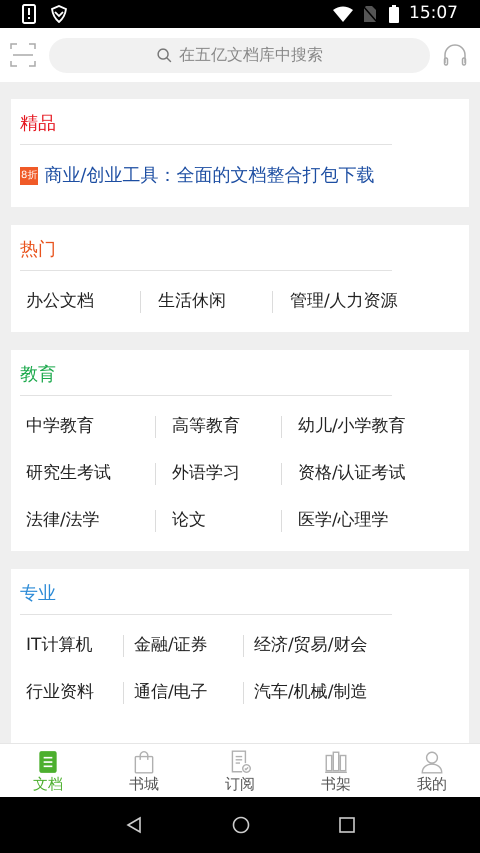  I want to click on category-link: 医学/心理学, so click(335, 521).